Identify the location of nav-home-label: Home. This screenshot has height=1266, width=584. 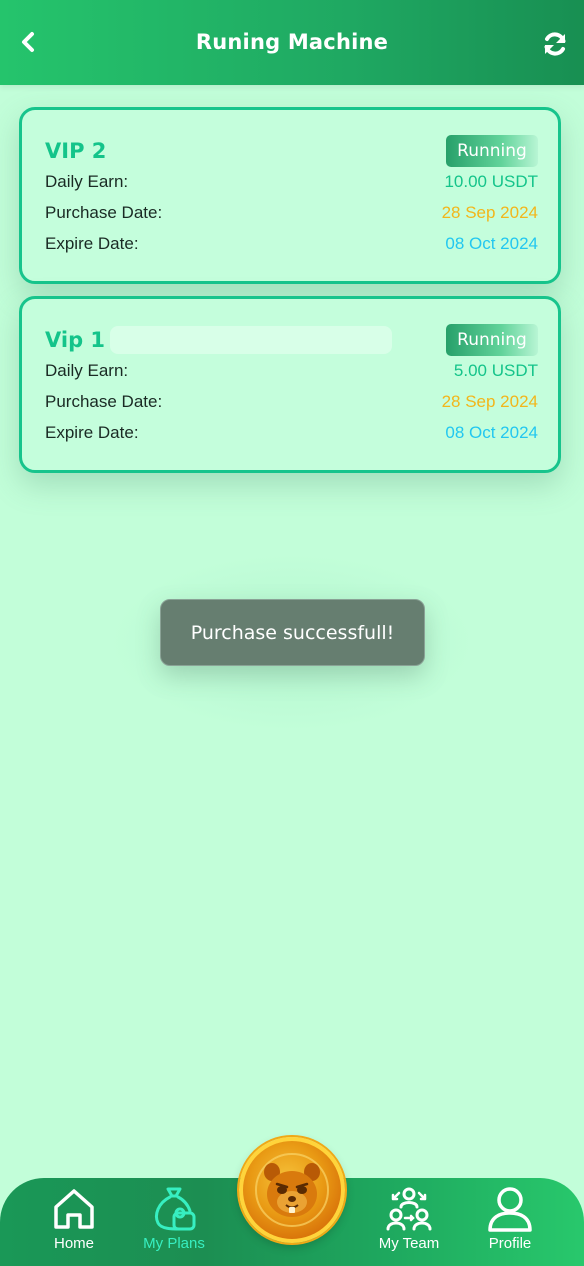
(73, 1243).